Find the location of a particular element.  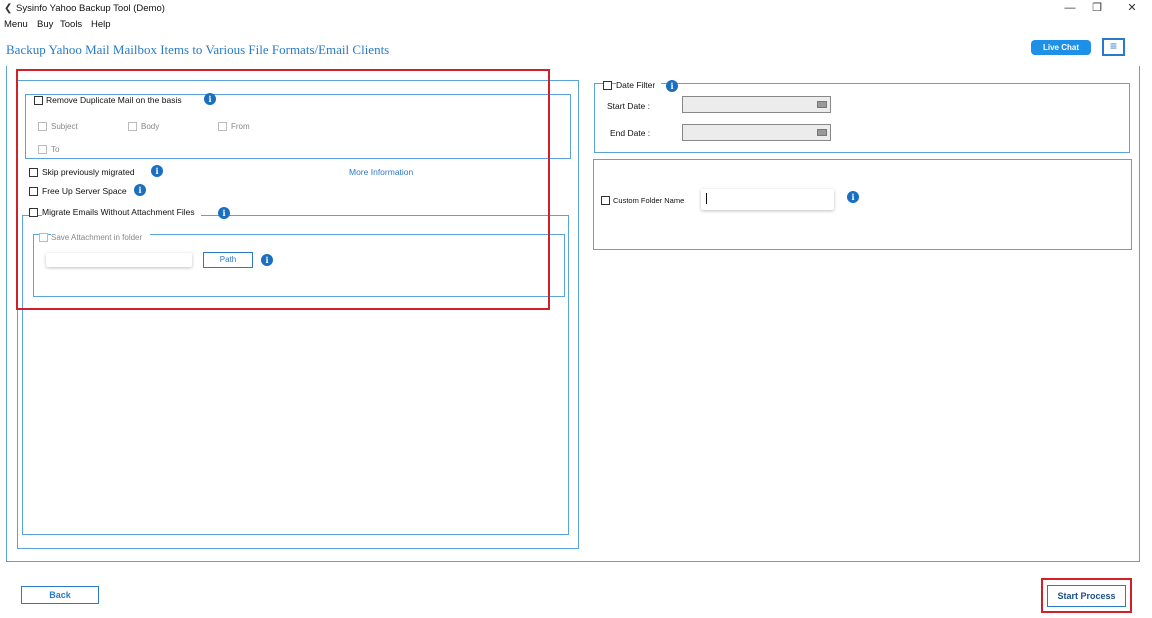

start-date-field is located at coordinates (756, 104).